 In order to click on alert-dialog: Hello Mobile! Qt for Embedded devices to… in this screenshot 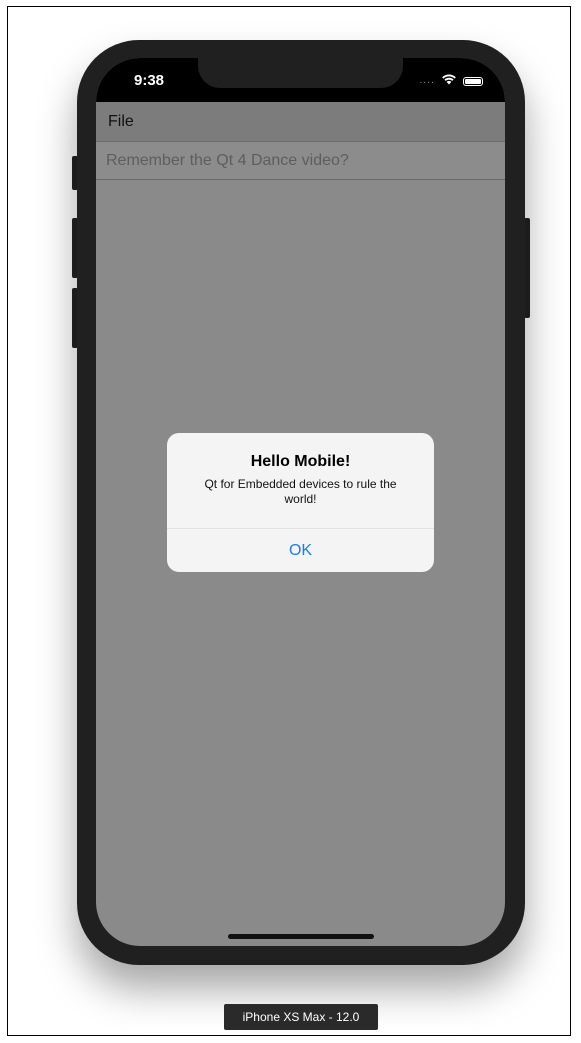, I will do `click(300, 502)`.